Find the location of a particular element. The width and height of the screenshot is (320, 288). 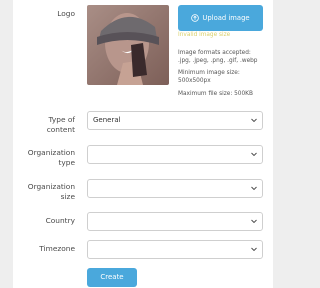

country-select is located at coordinates (175, 221).